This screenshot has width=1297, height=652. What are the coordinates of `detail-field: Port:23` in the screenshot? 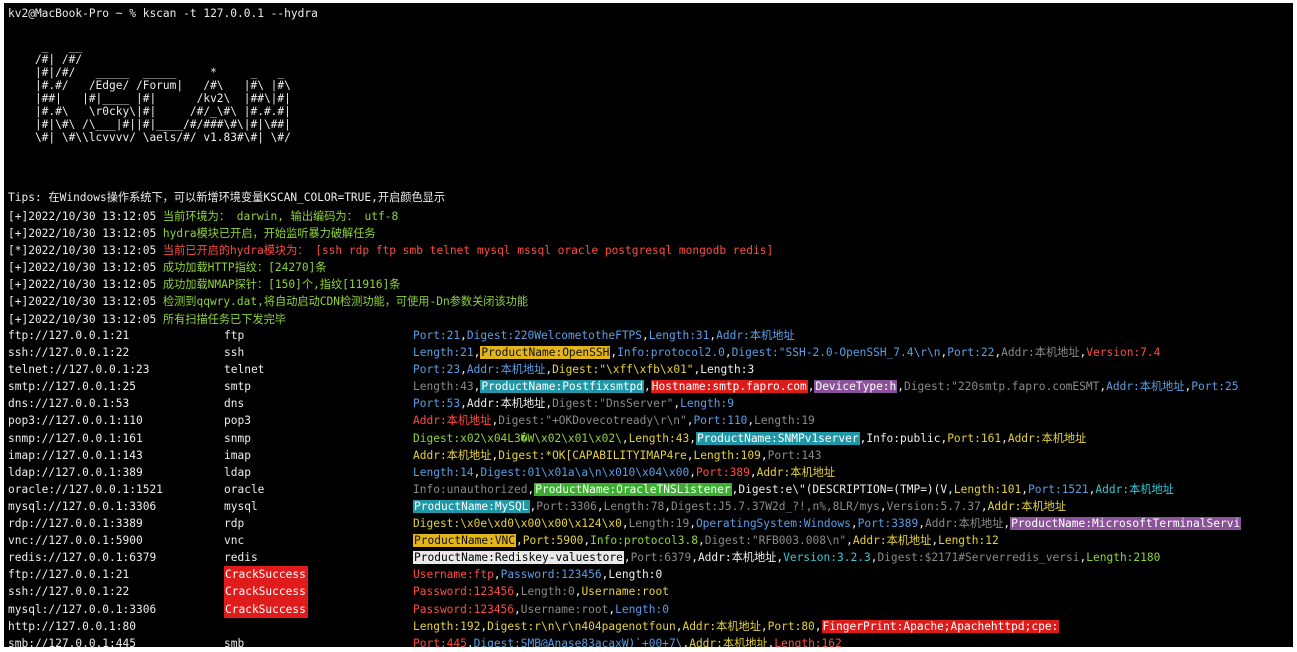 It's located at (437, 370).